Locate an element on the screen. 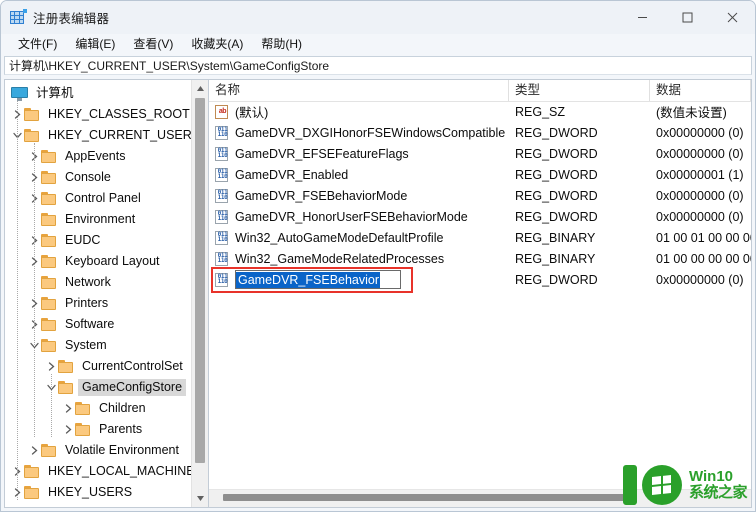 The width and height of the screenshot is (756, 512). tree-node-children: Children is located at coordinates (106, 408).